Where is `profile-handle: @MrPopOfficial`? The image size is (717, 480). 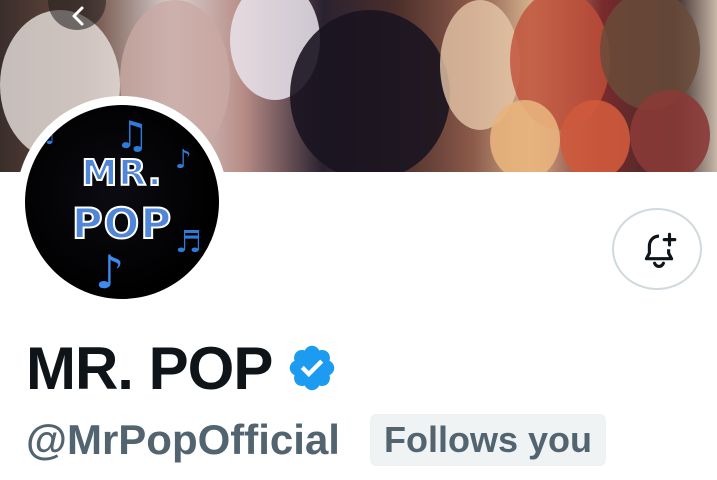 profile-handle: @MrPopOfficial is located at coordinates (183, 439).